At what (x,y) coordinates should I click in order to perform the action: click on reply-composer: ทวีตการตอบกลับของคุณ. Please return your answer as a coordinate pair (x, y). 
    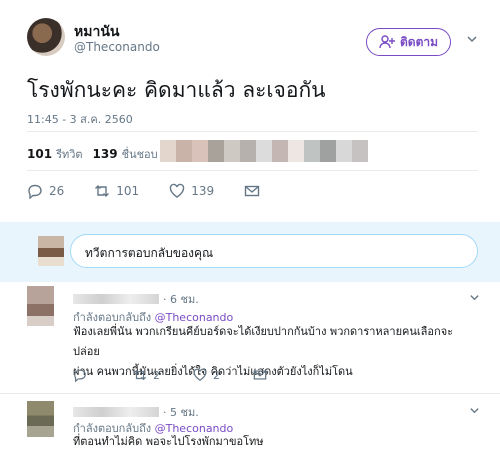
    Looking at the image, I should click on (250, 252).